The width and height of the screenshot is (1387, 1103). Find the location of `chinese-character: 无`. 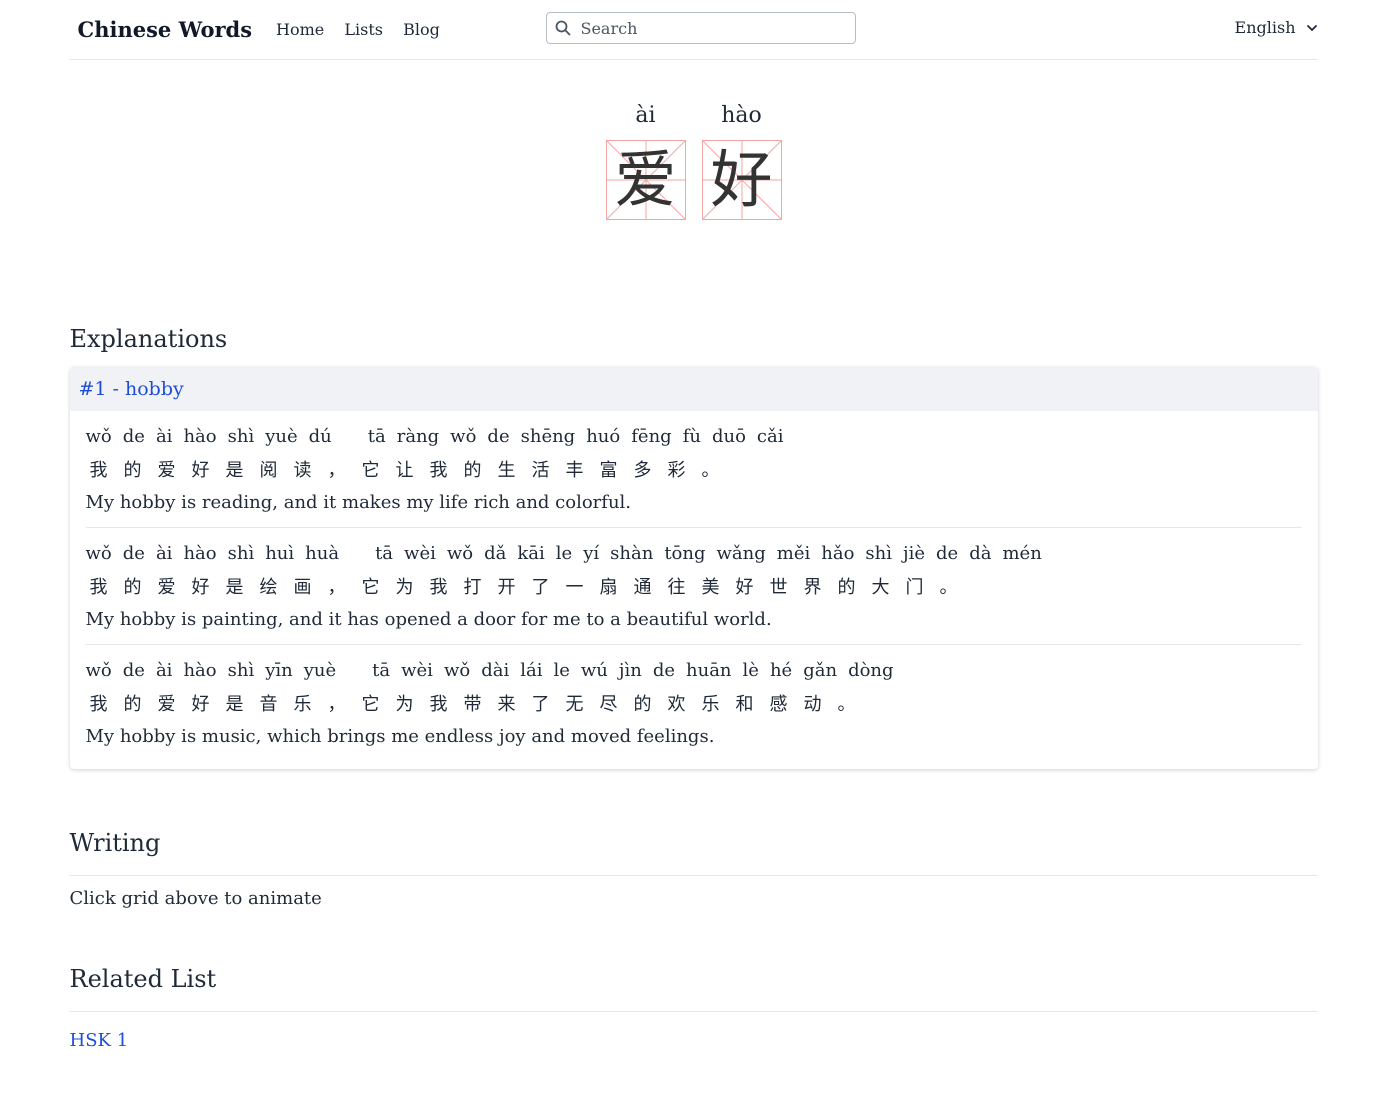

chinese-character: 无 is located at coordinates (574, 704).